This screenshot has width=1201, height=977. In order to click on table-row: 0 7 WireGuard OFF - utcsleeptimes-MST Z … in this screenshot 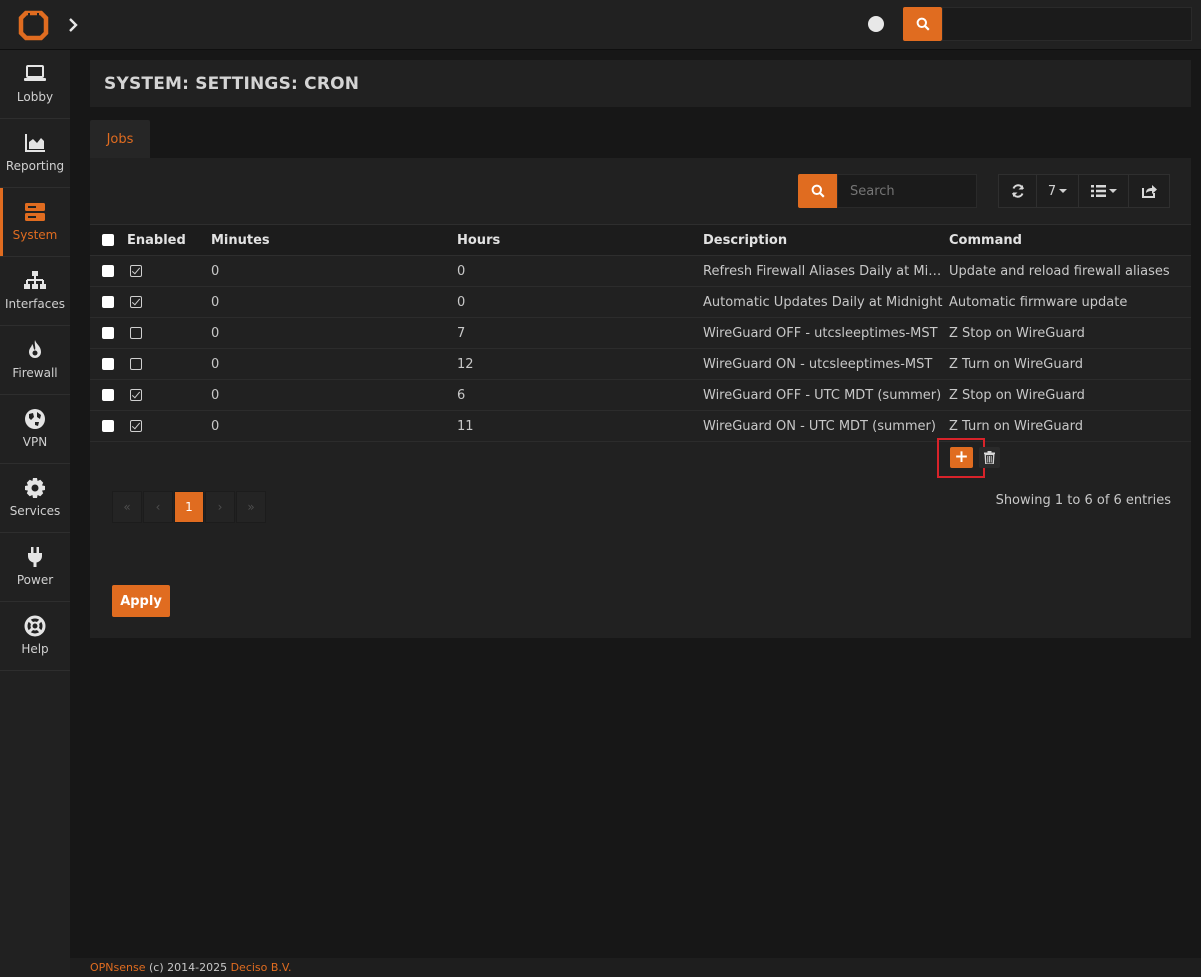, I will do `click(640, 333)`.